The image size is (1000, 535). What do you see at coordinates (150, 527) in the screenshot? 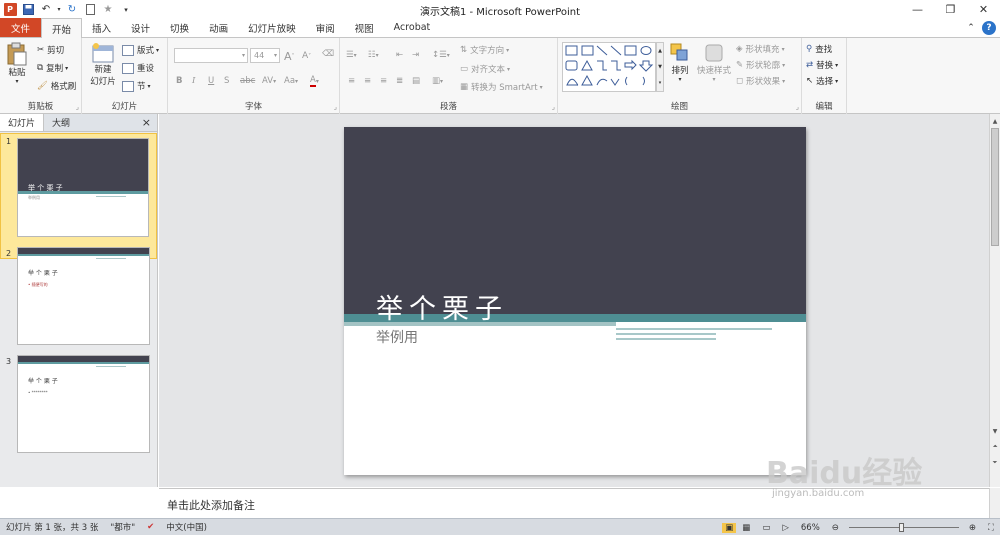
I see `spellcheck-icon: ✔` at bounding box center [150, 527].